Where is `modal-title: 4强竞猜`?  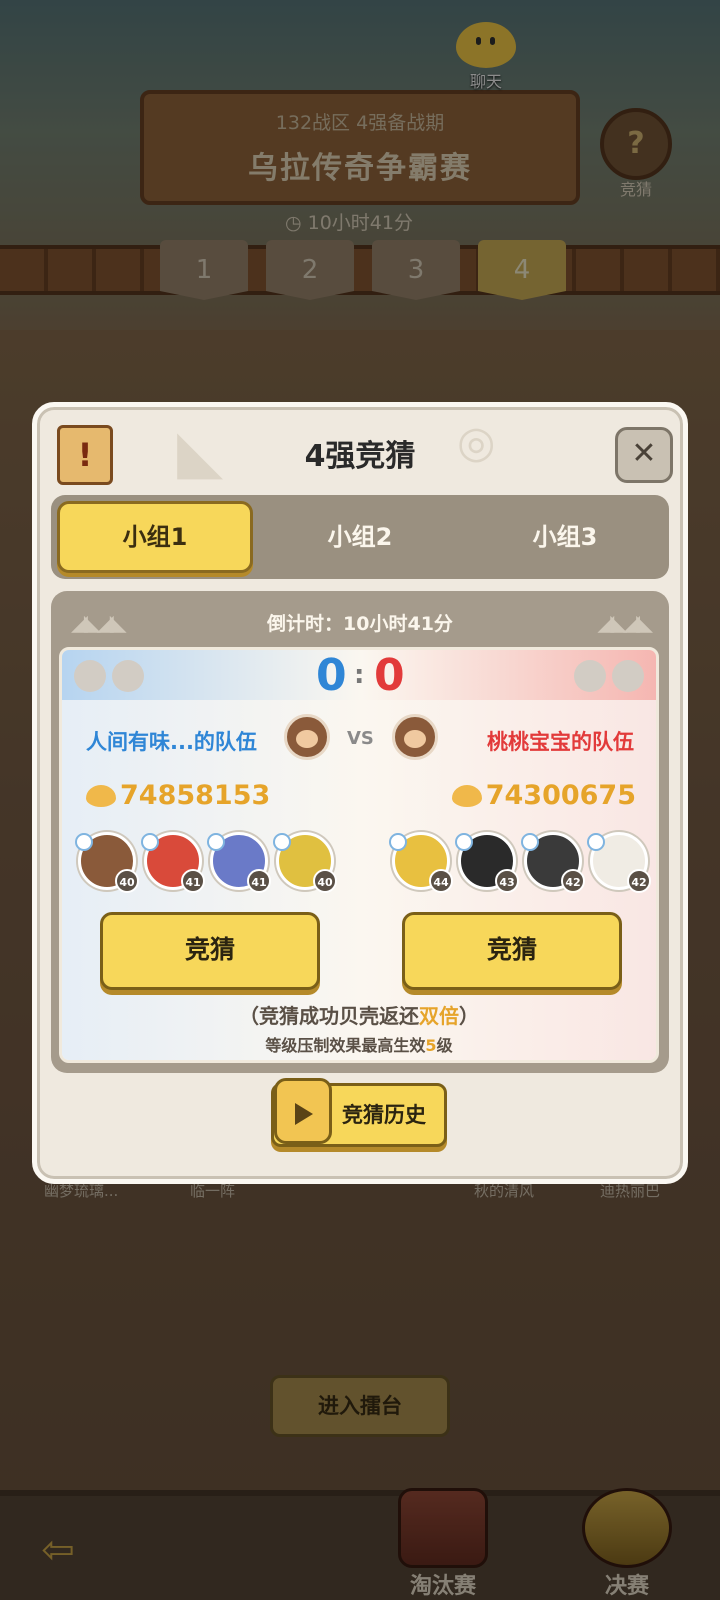
modal-title: 4强竞猜 is located at coordinates (360, 456).